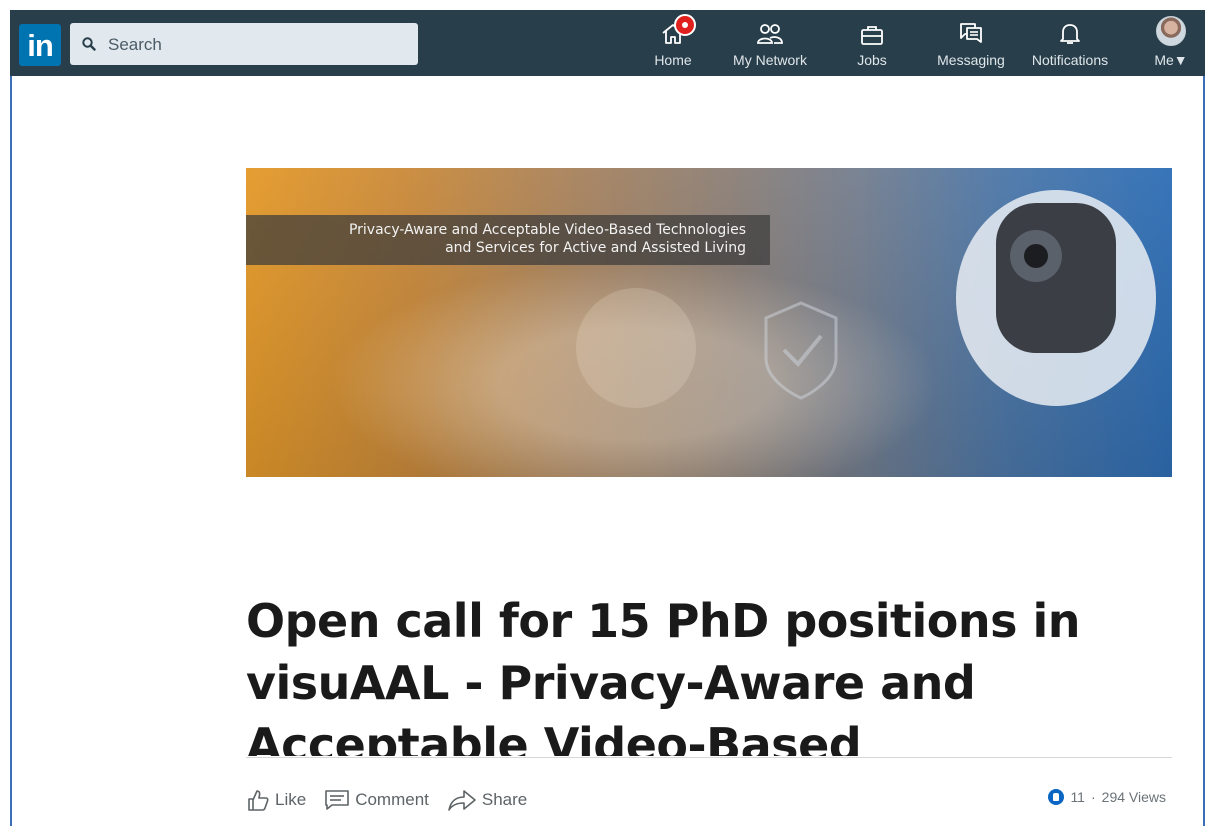 This screenshot has height=826, width=1206. Describe the element at coordinates (258, 45) in the screenshot. I see `search-input` at that location.